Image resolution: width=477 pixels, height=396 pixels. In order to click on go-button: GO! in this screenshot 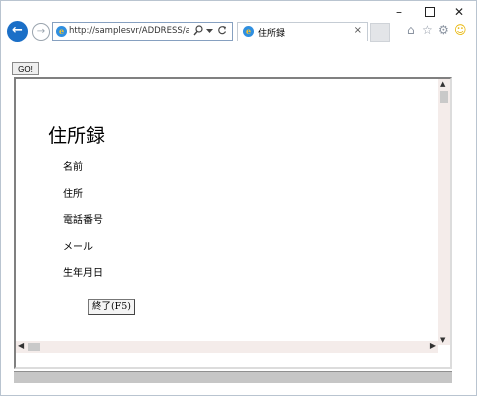, I will do `click(25, 68)`.